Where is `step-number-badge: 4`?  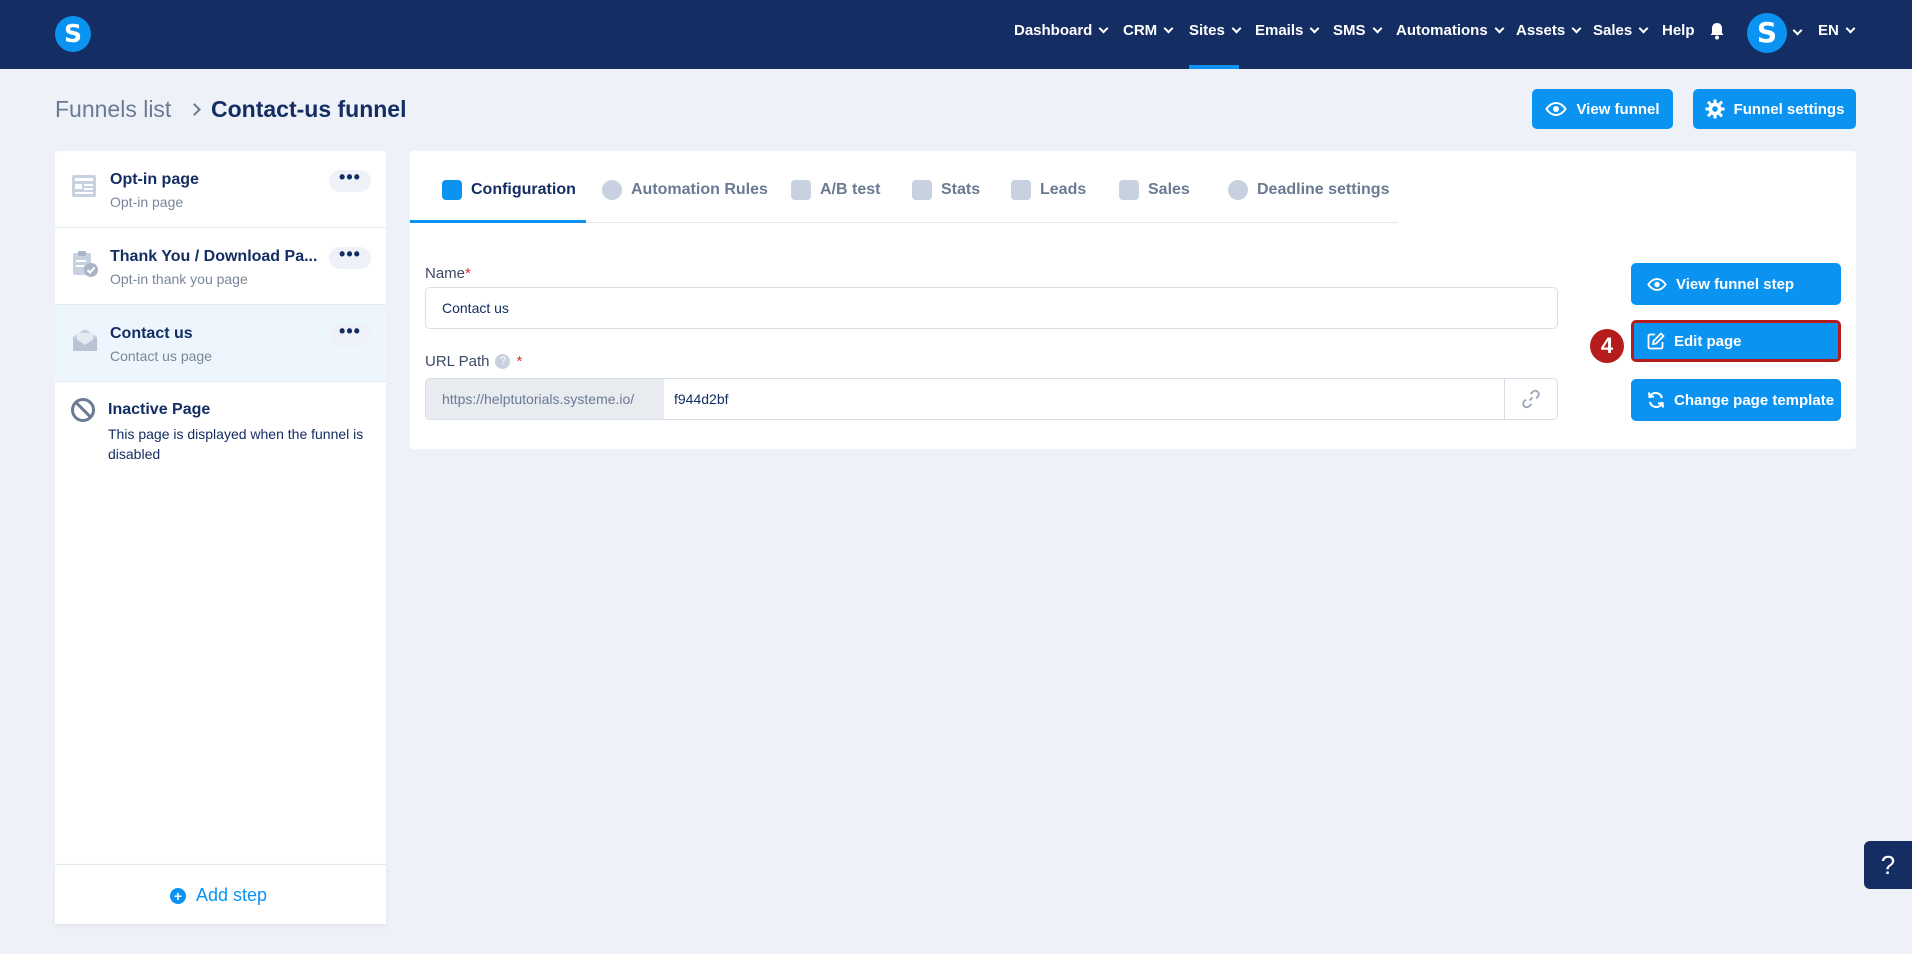
step-number-badge: 4 is located at coordinates (1607, 346).